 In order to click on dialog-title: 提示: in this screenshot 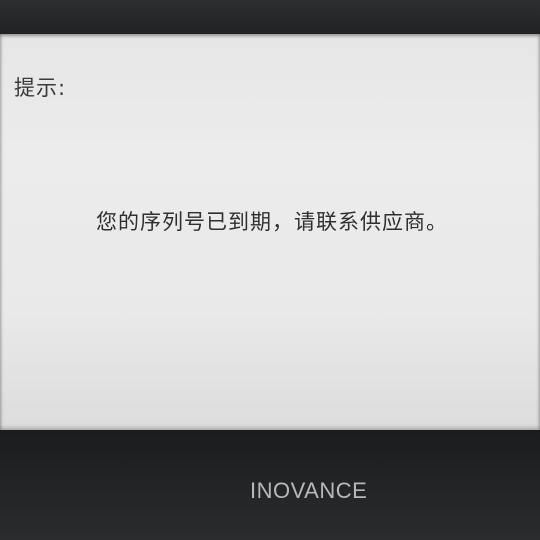, I will do `click(40, 88)`.